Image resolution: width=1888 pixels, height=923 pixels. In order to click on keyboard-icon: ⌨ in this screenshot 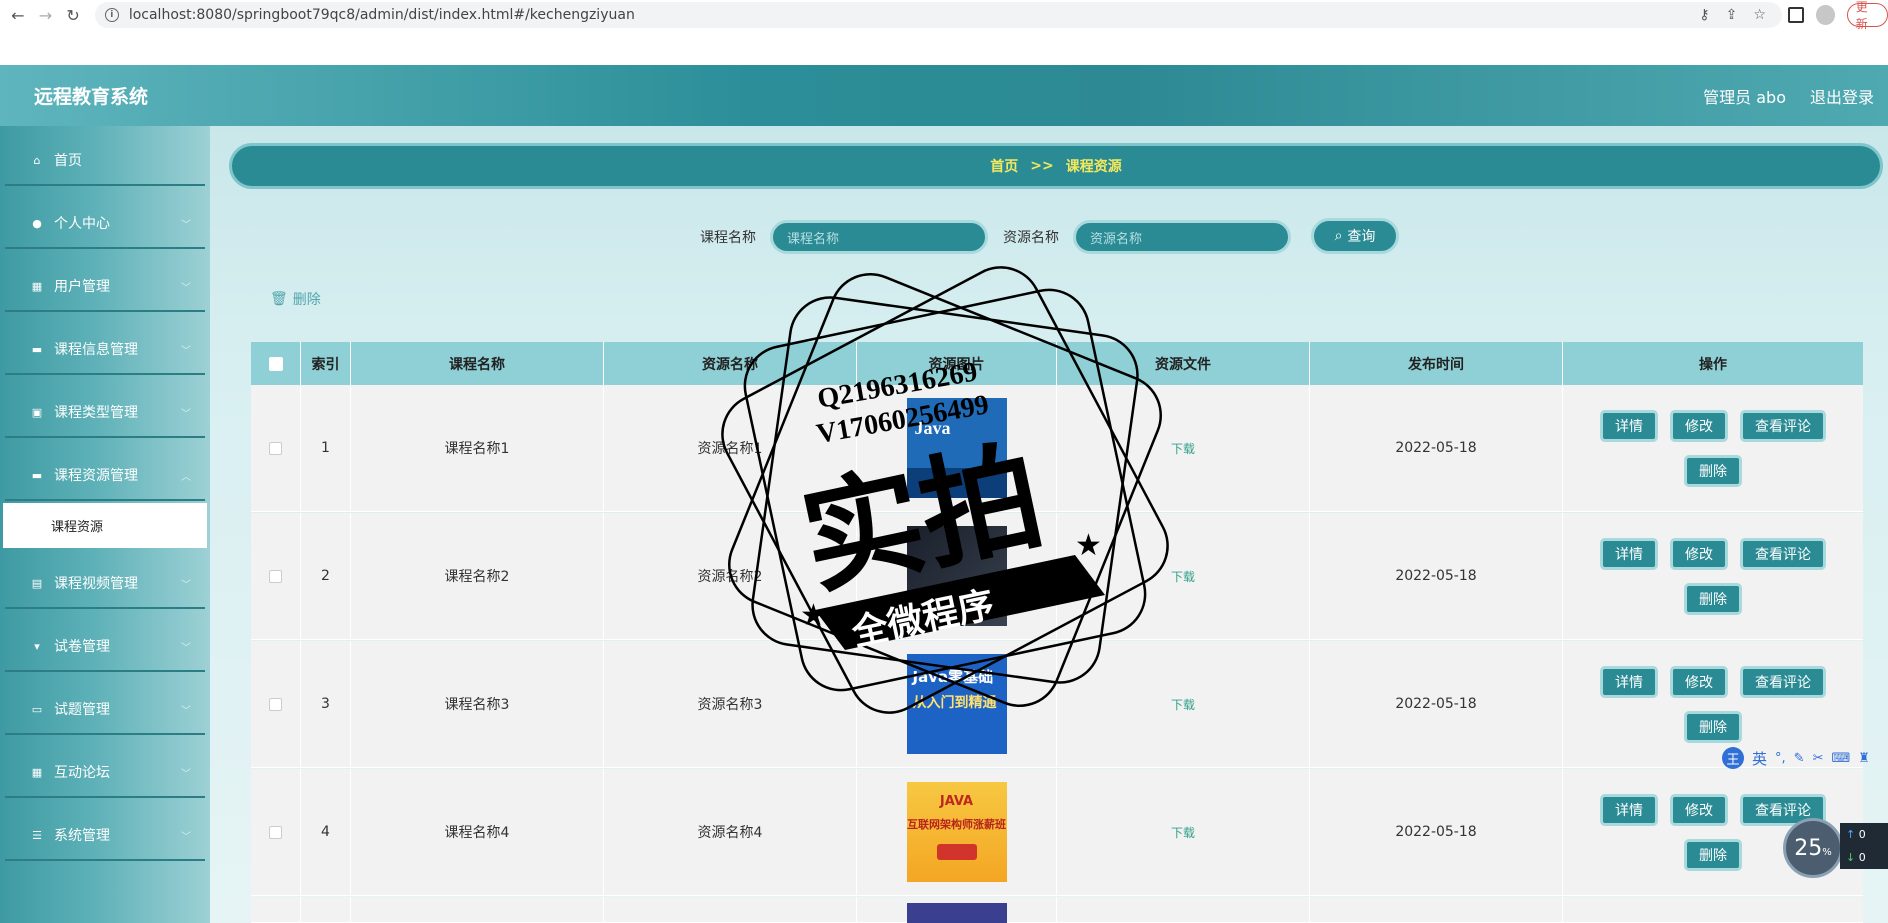, I will do `click(1840, 758)`.